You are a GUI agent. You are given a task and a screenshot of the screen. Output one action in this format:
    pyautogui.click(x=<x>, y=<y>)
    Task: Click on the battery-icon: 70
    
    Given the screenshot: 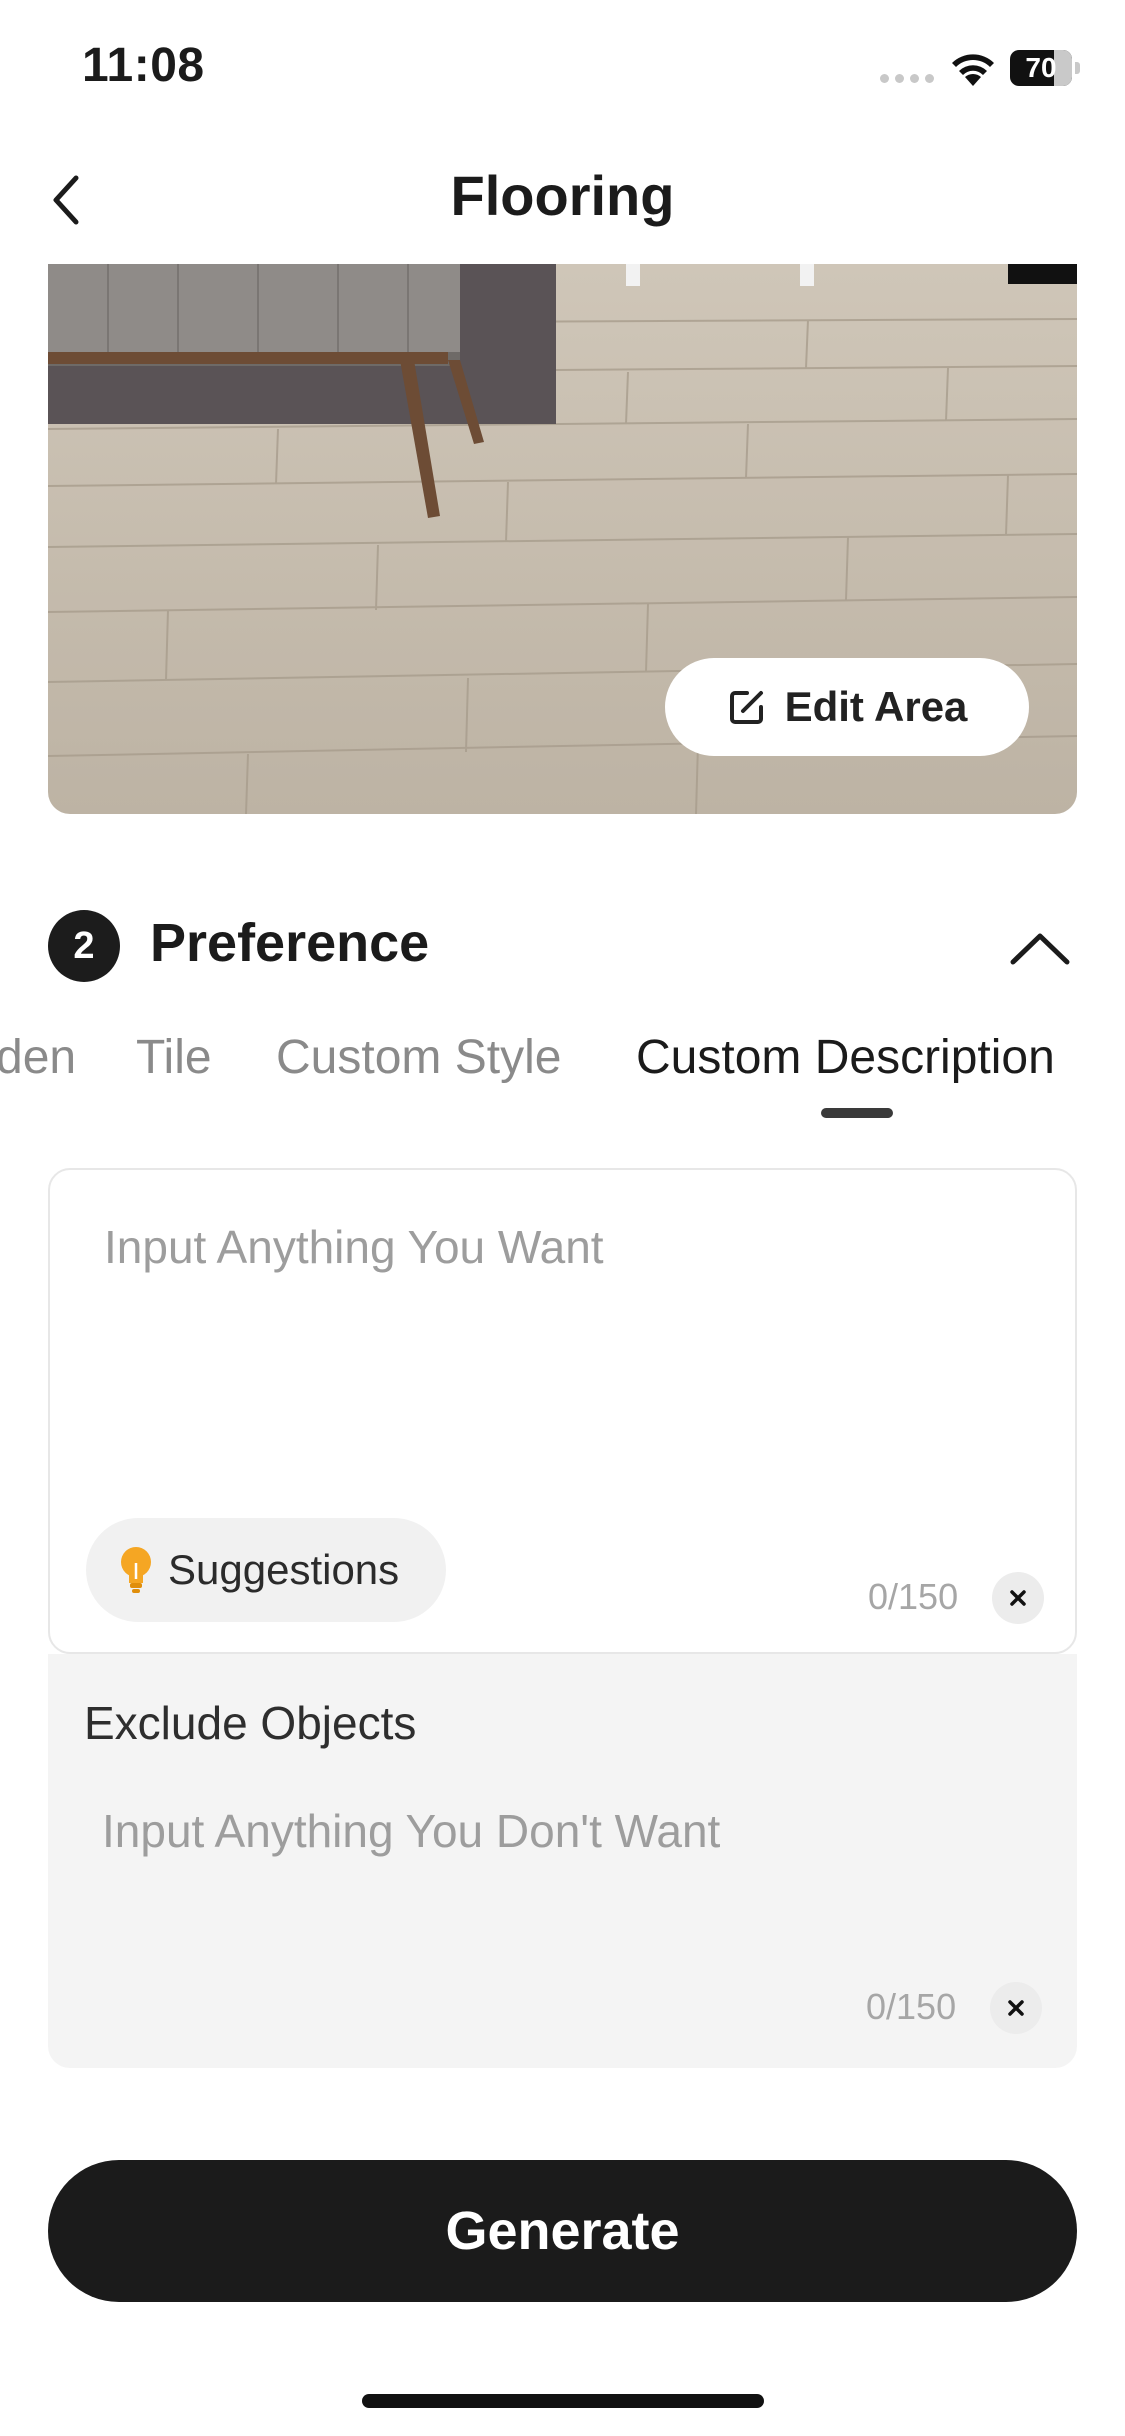 What is the action you would take?
    pyautogui.click(x=1045, y=68)
    